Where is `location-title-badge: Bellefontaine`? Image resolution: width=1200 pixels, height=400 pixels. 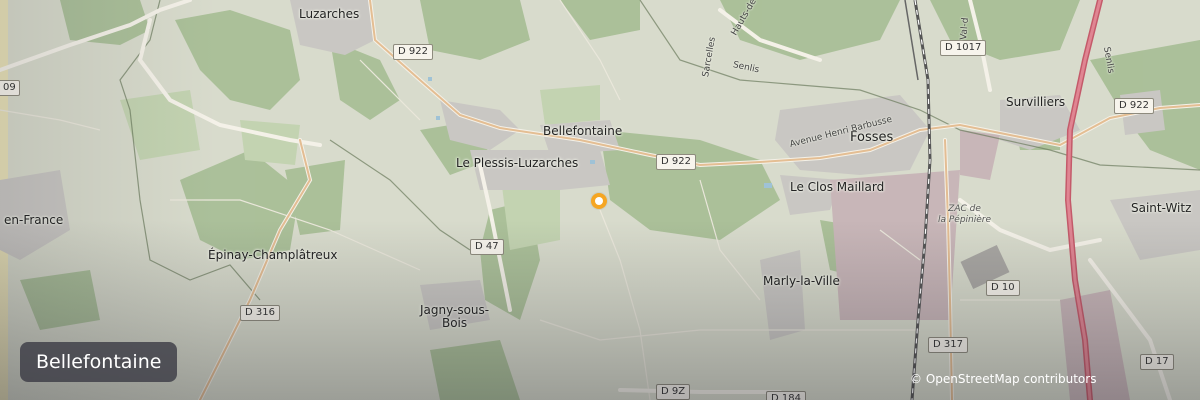 location-title-badge: Bellefontaine is located at coordinates (99, 362).